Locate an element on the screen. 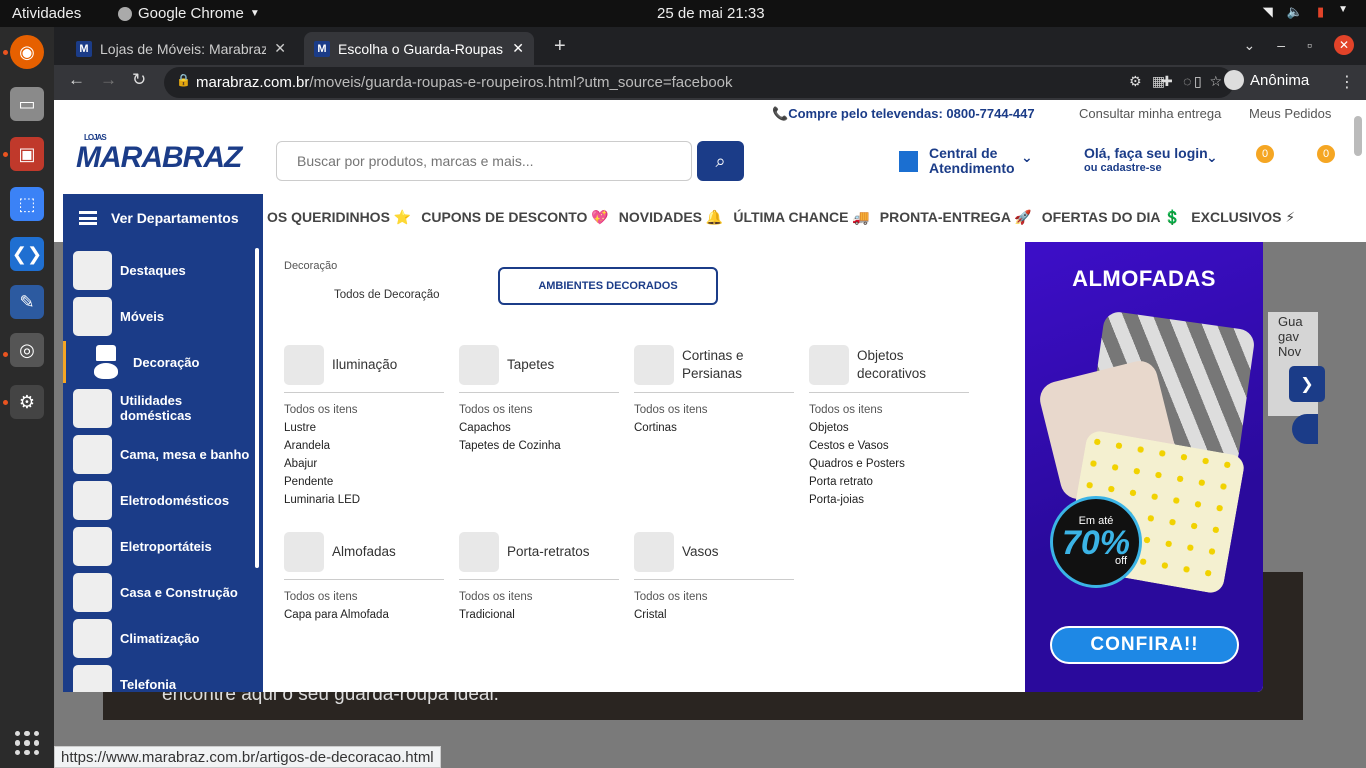 Image resolution: width=1366 pixels, height=768 pixels. category-link: OS QUERIDINHOS ⭐ is located at coordinates (339, 217).